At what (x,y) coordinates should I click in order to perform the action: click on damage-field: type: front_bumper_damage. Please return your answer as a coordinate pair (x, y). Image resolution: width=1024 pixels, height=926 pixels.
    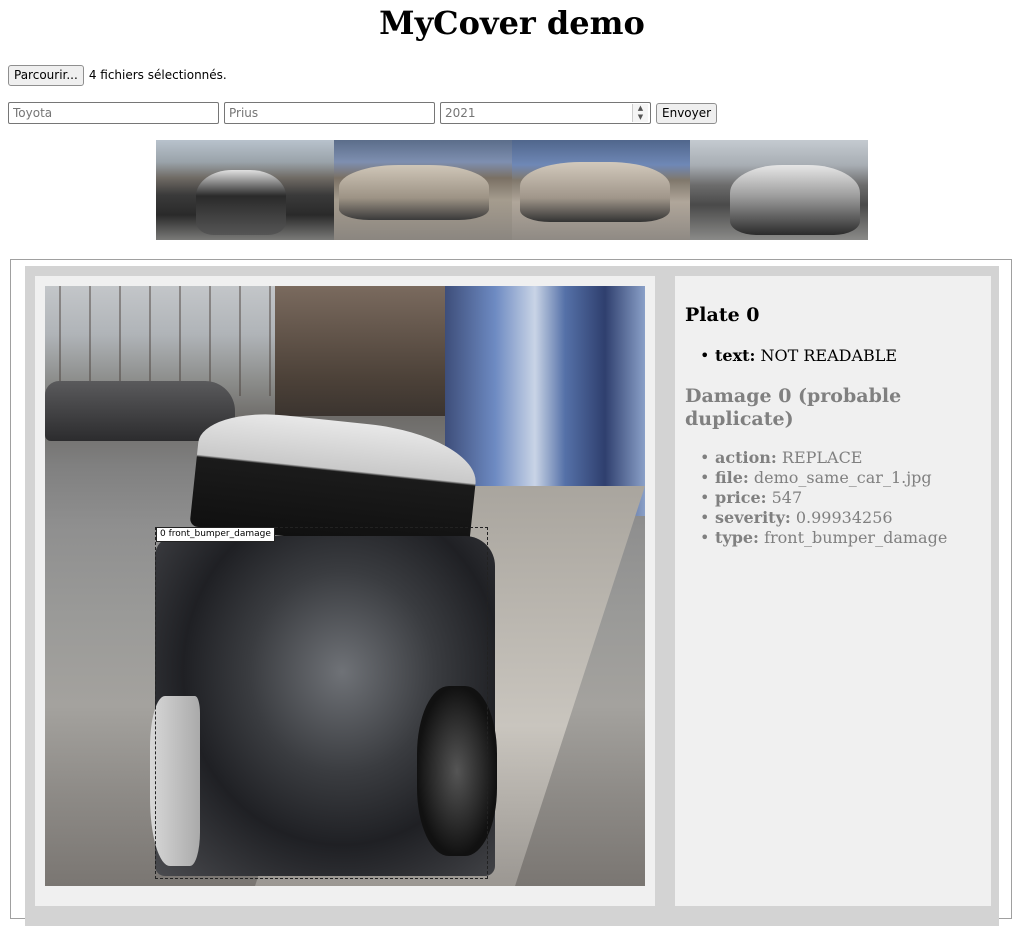
    Looking at the image, I should click on (833, 538).